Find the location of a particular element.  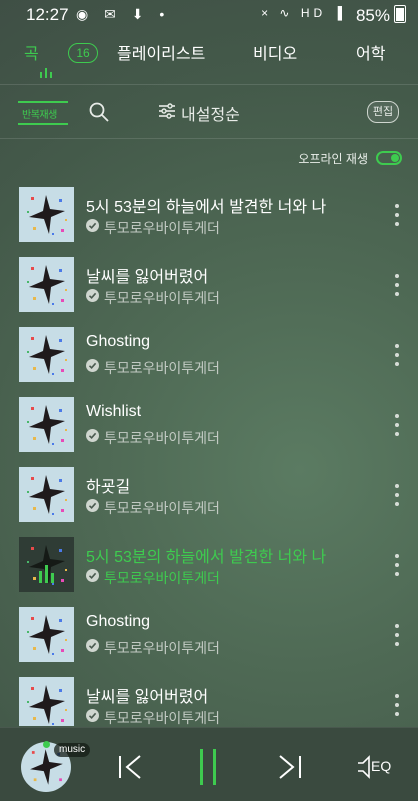

tab-songs: 곡 16 is located at coordinates (61, 52).